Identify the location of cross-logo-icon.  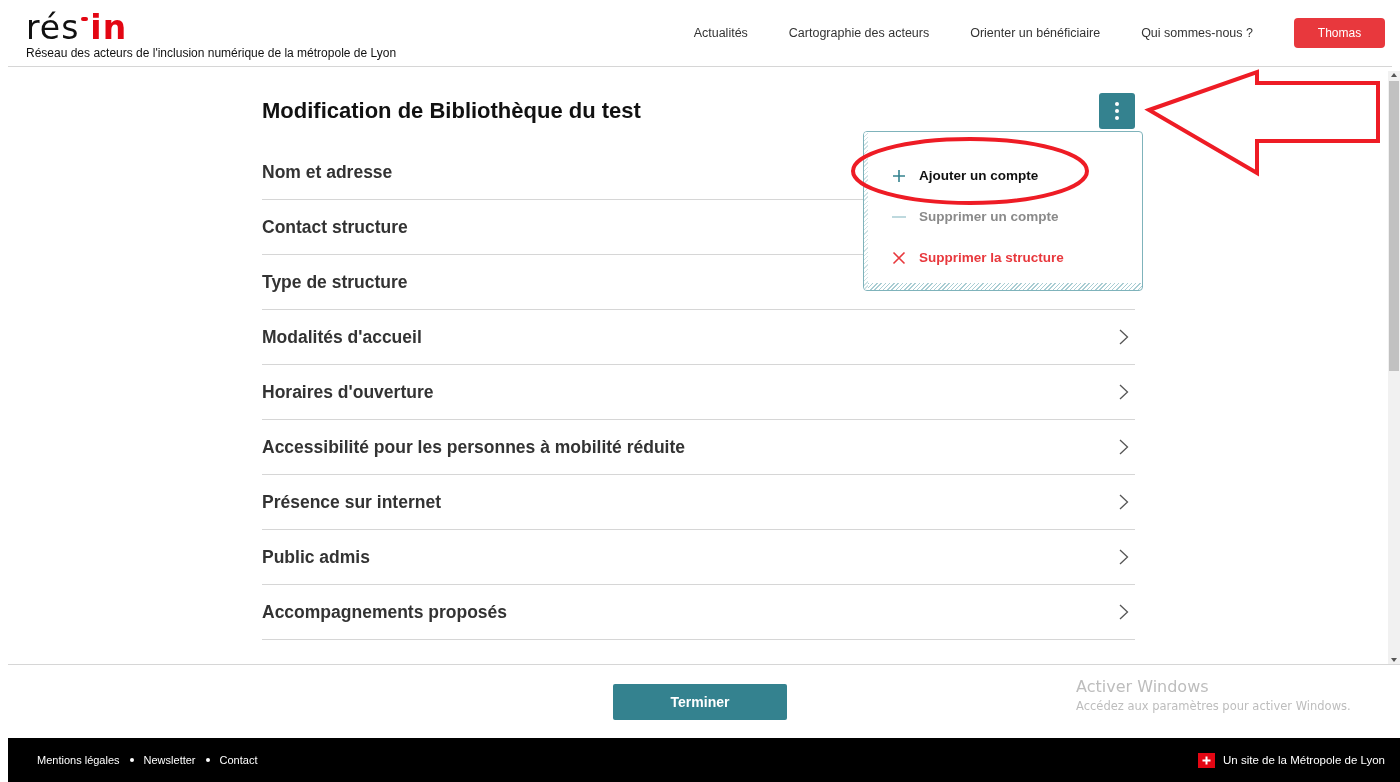
(1207, 760).